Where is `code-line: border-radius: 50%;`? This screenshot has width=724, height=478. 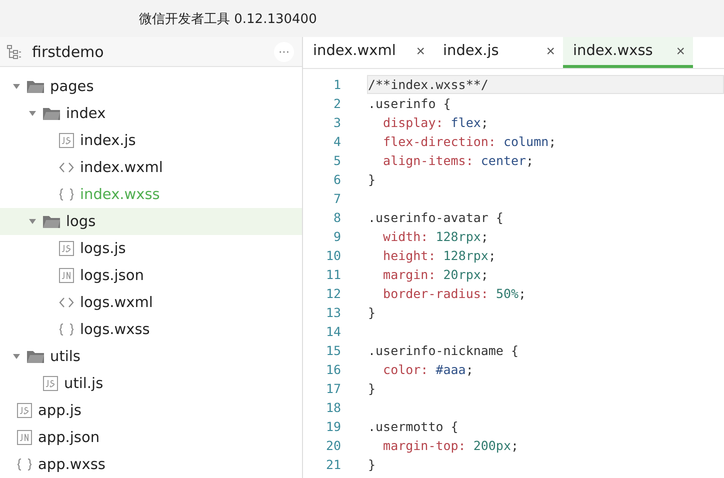
code-line: border-radius: 50%; is located at coordinates (455, 294).